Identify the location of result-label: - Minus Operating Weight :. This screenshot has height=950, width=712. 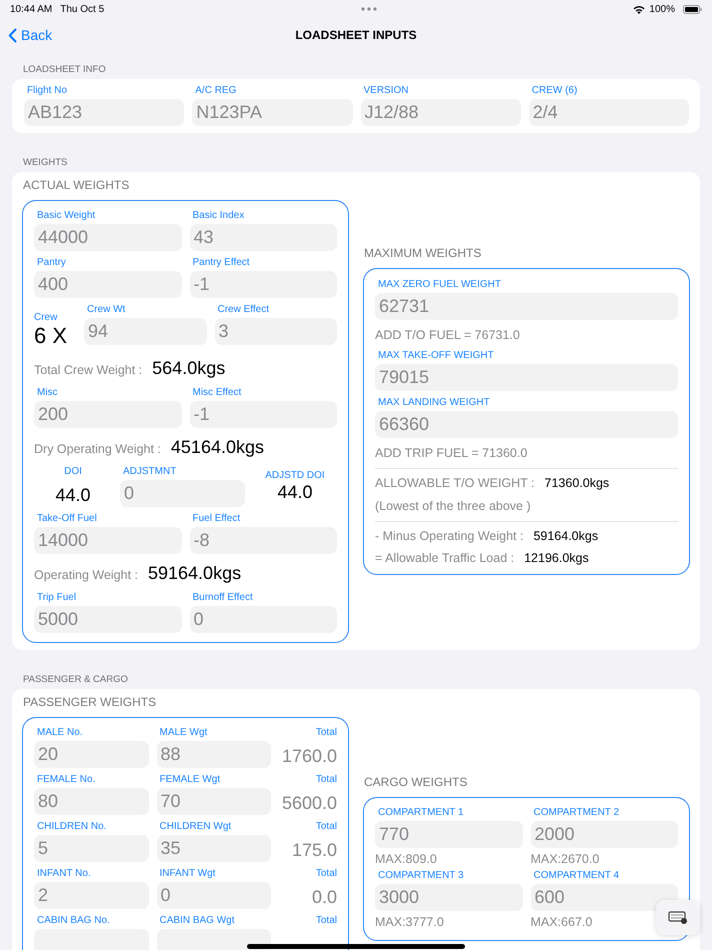
(449, 536).